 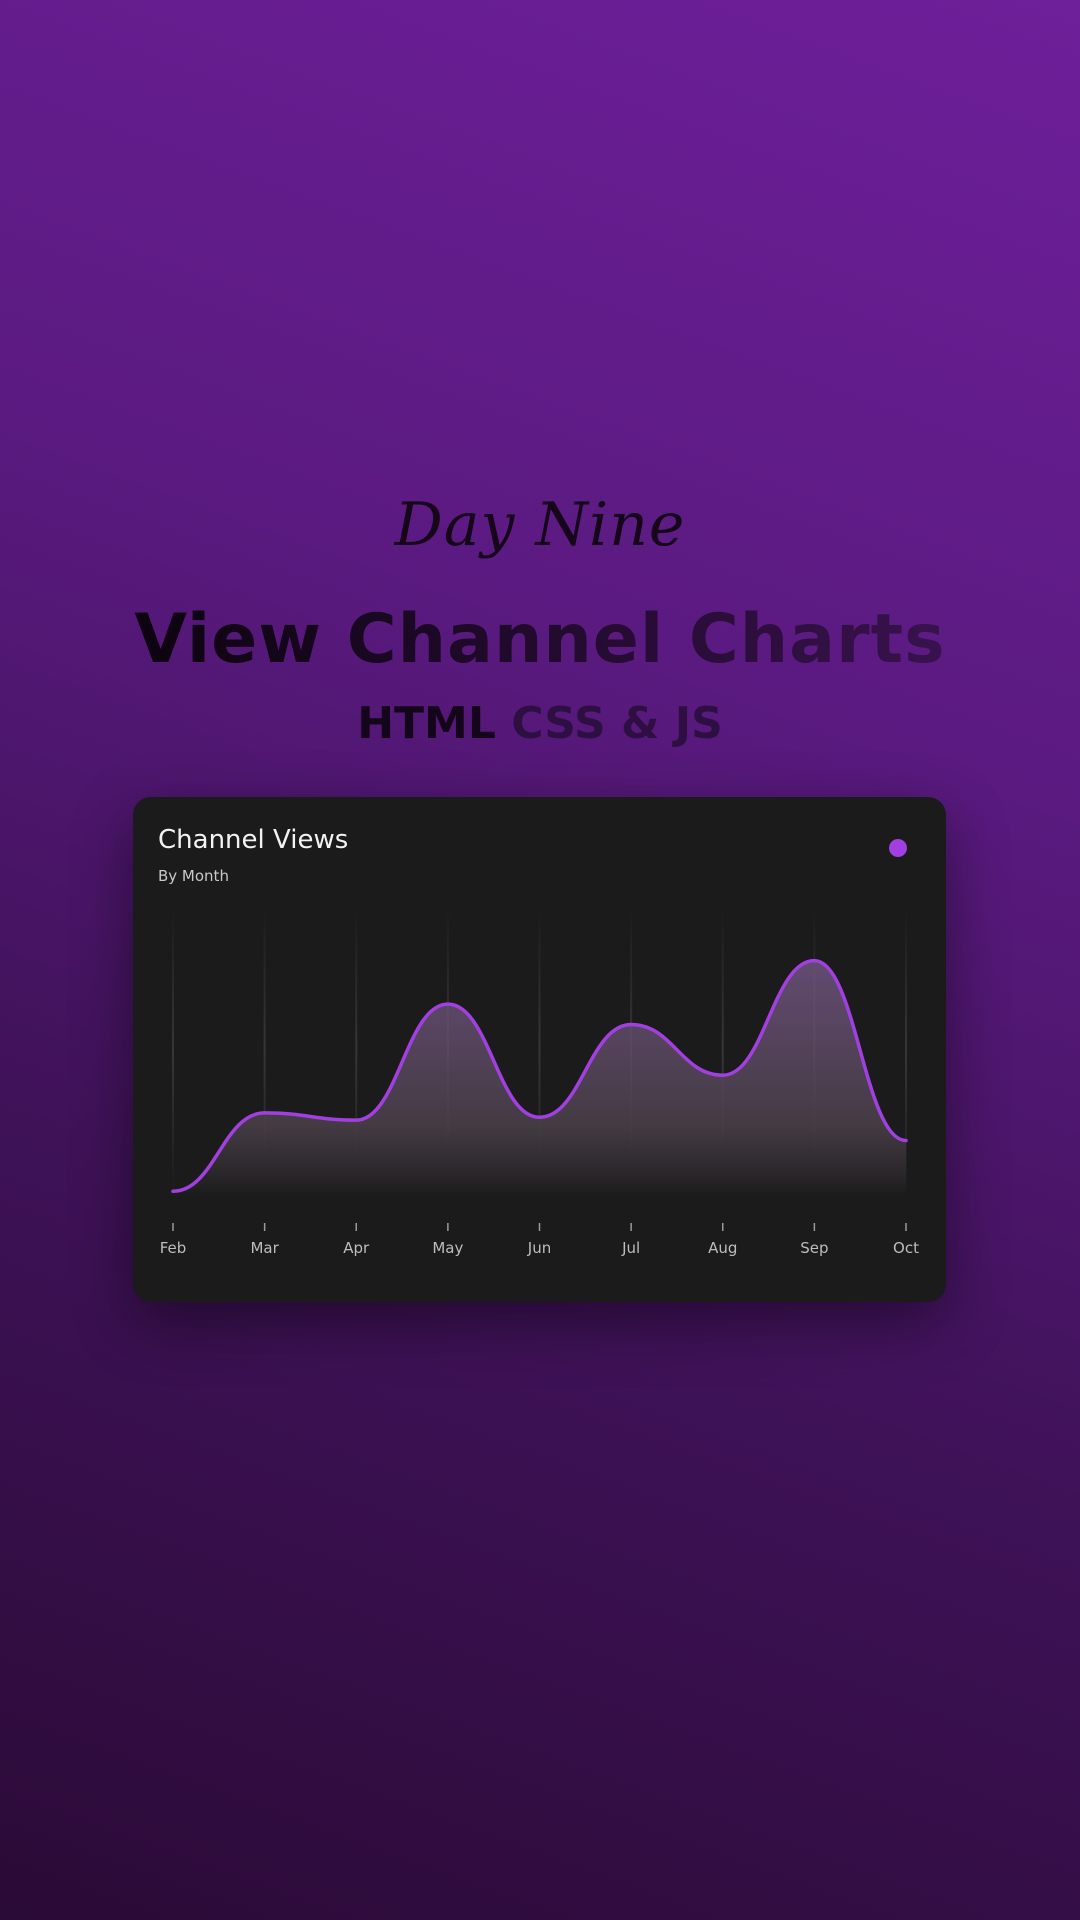 What do you see at coordinates (448, 1004) in the screenshot?
I see `data-point-may` at bounding box center [448, 1004].